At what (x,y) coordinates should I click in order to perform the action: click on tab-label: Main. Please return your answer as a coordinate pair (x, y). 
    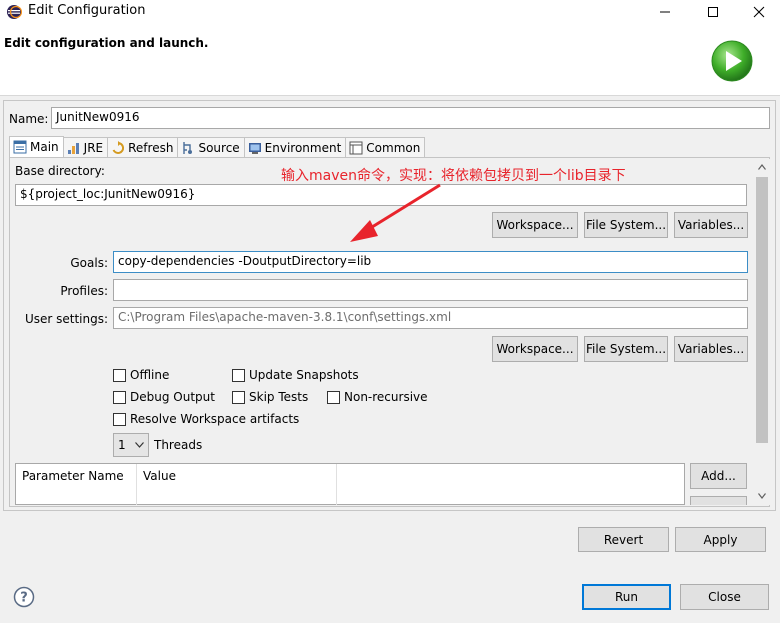
    Looking at the image, I should click on (44, 147).